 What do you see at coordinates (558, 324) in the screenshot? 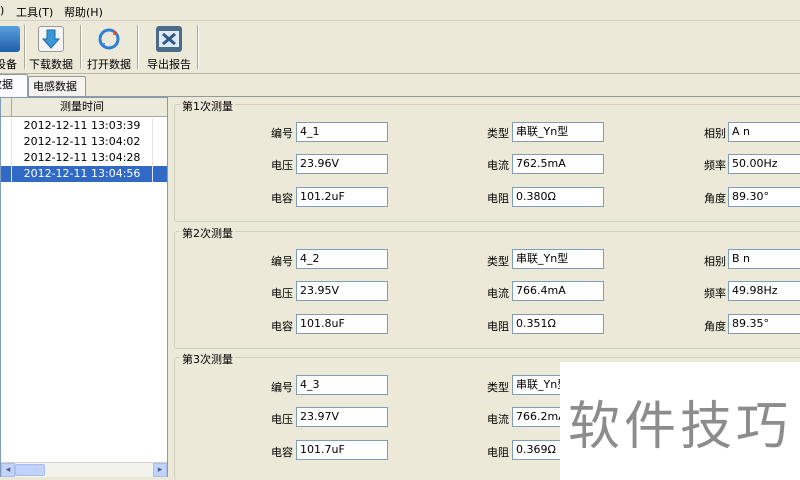
I see `resistance-field: 0.351Ω` at bounding box center [558, 324].